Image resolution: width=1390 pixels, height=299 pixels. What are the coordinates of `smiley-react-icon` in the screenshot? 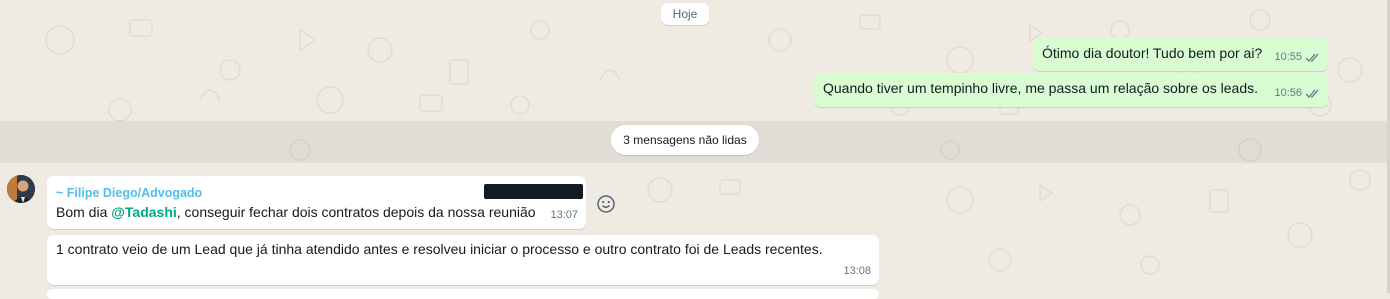 It's located at (606, 204).